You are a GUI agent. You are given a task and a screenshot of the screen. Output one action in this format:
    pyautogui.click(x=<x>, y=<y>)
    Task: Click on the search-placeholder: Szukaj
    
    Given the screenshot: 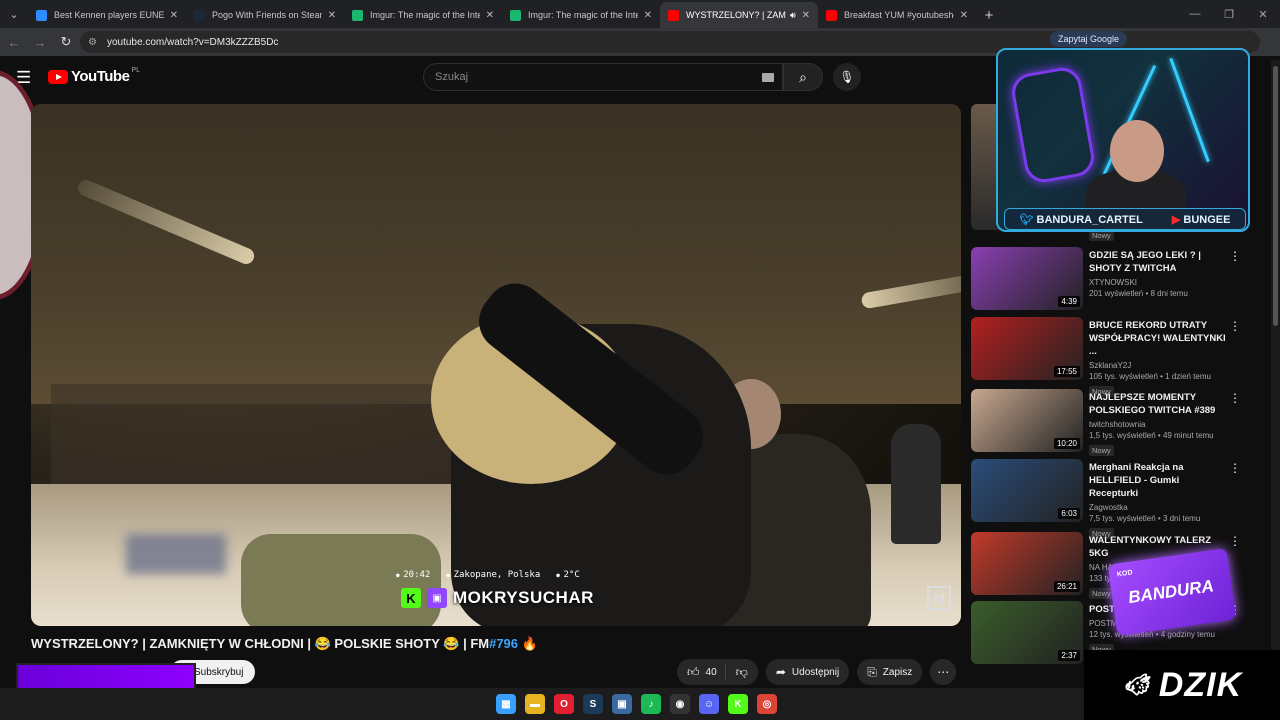 What is the action you would take?
    pyautogui.click(x=452, y=77)
    